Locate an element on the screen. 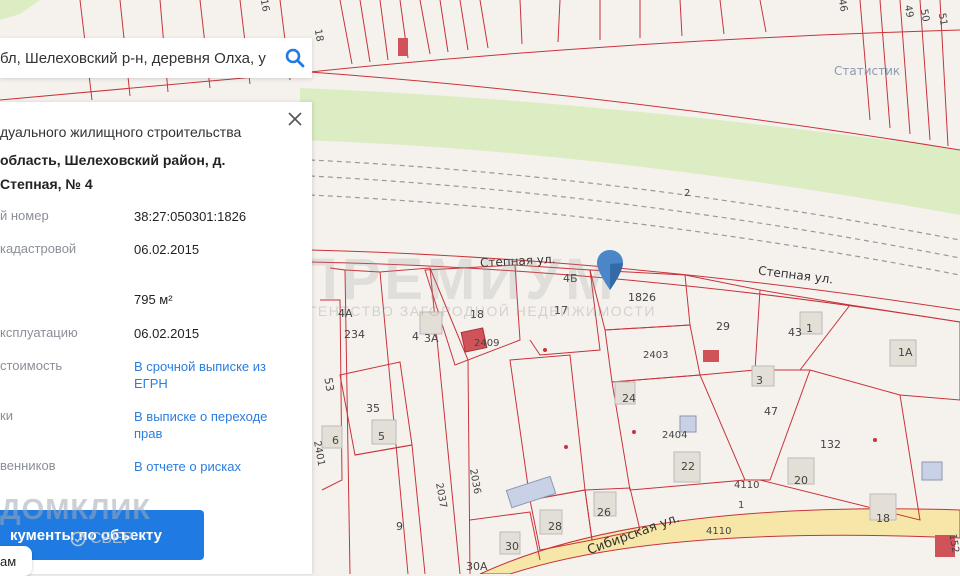  premium-watermark-subtitle: АГЕНТСТВО ЗАГОРОДНОЙ НЕДВИЖИМОСТИ is located at coordinates (477, 311).